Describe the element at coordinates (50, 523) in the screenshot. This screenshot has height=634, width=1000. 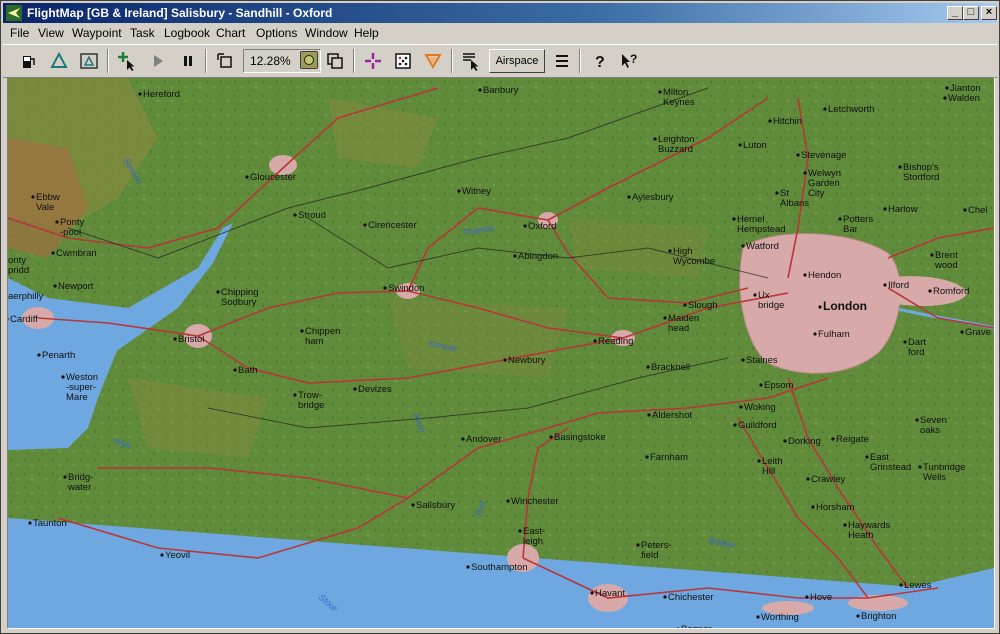
I see `place-label: Taunton` at that location.